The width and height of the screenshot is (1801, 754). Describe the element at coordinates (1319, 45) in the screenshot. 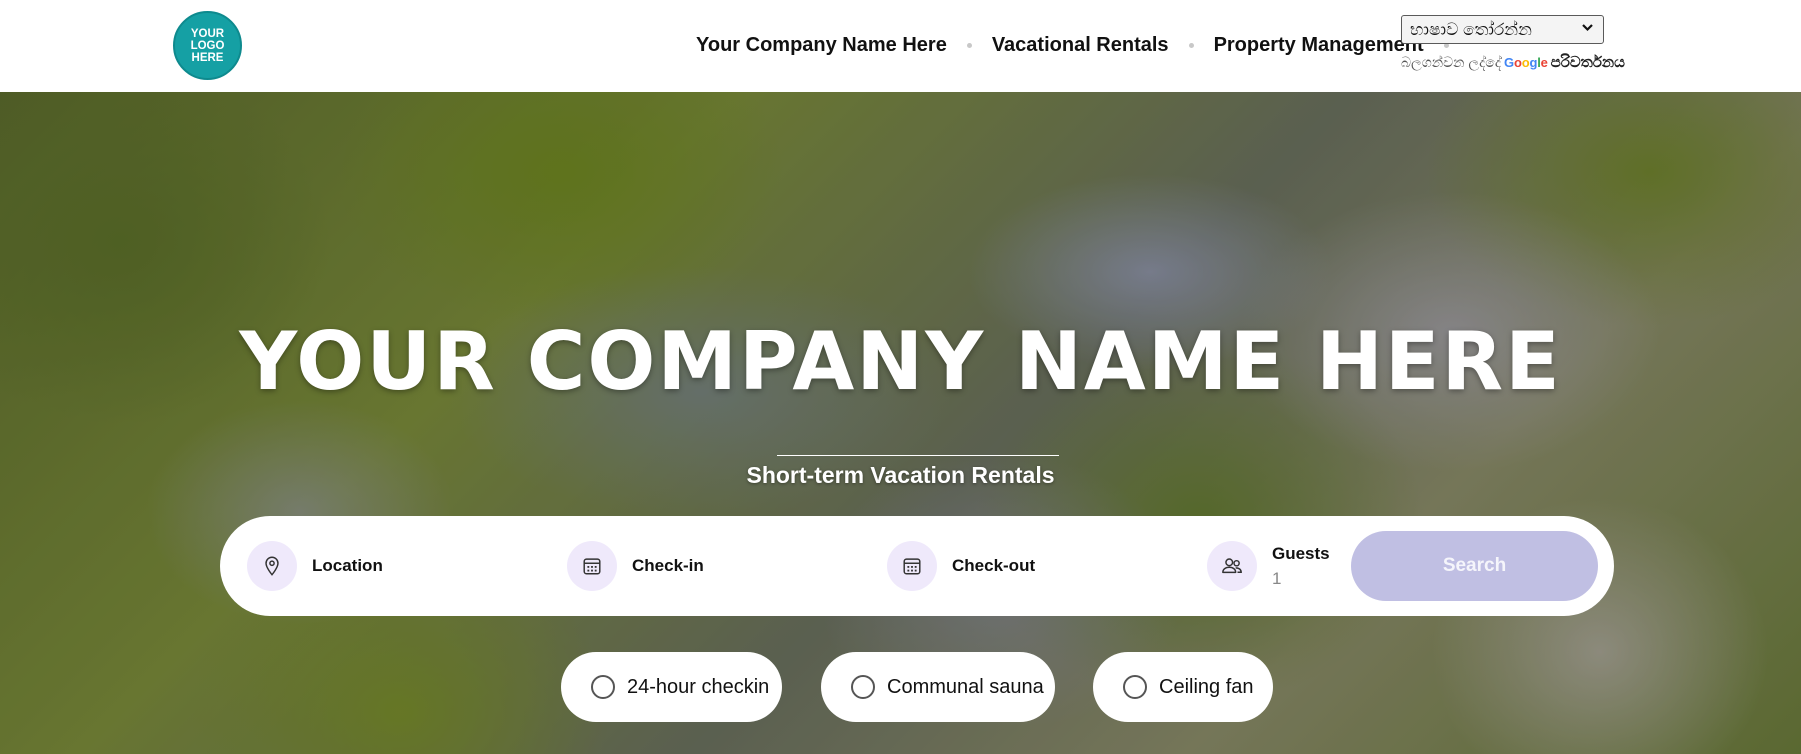

I see `nav-item-property-management: Property Management` at that location.